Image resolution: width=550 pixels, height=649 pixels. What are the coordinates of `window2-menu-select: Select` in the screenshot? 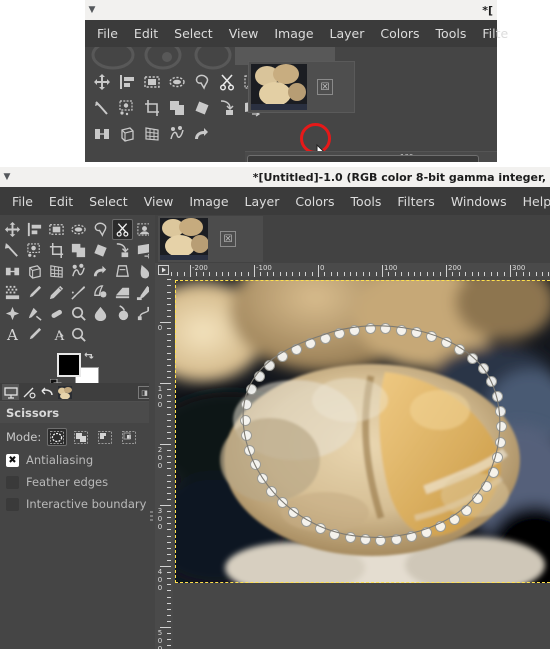 It's located at (108, 201).